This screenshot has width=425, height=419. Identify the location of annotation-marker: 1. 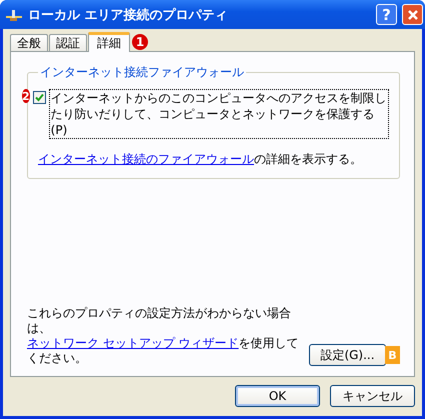
(140, 42).